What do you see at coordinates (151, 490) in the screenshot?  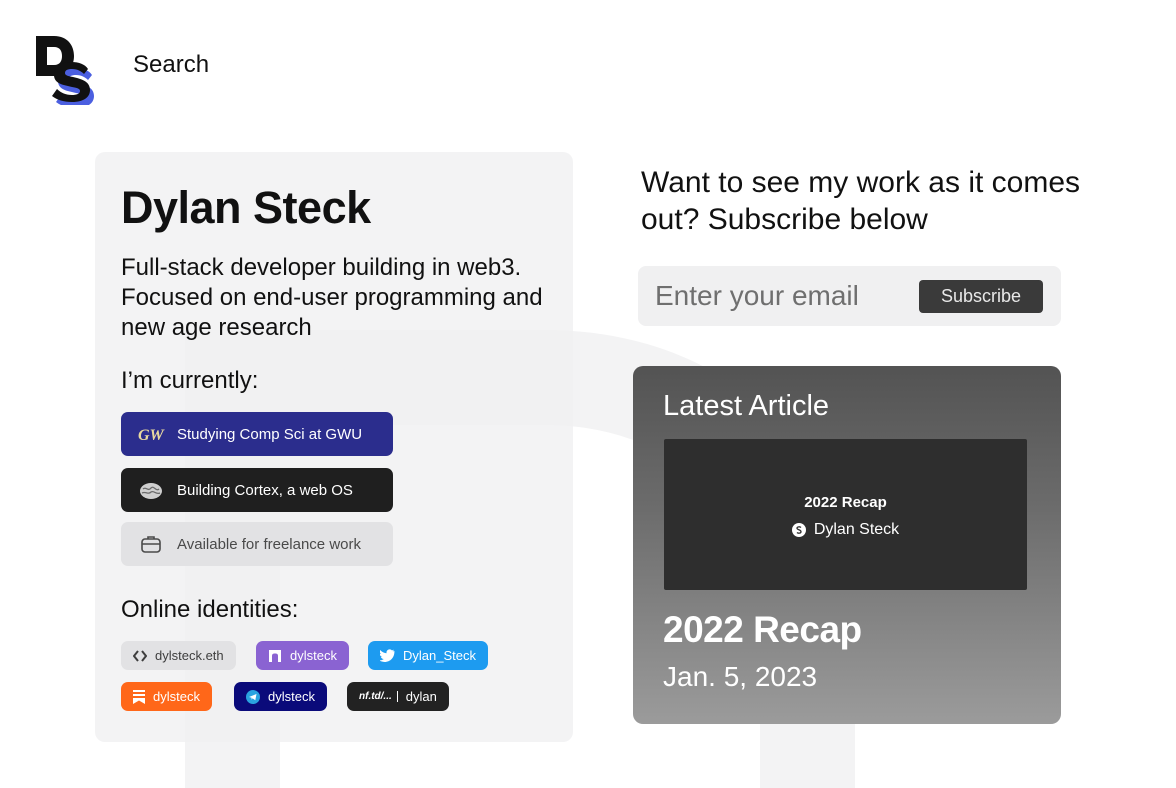 I see `cortex-brain-icon` at bounding box center [151, 490].